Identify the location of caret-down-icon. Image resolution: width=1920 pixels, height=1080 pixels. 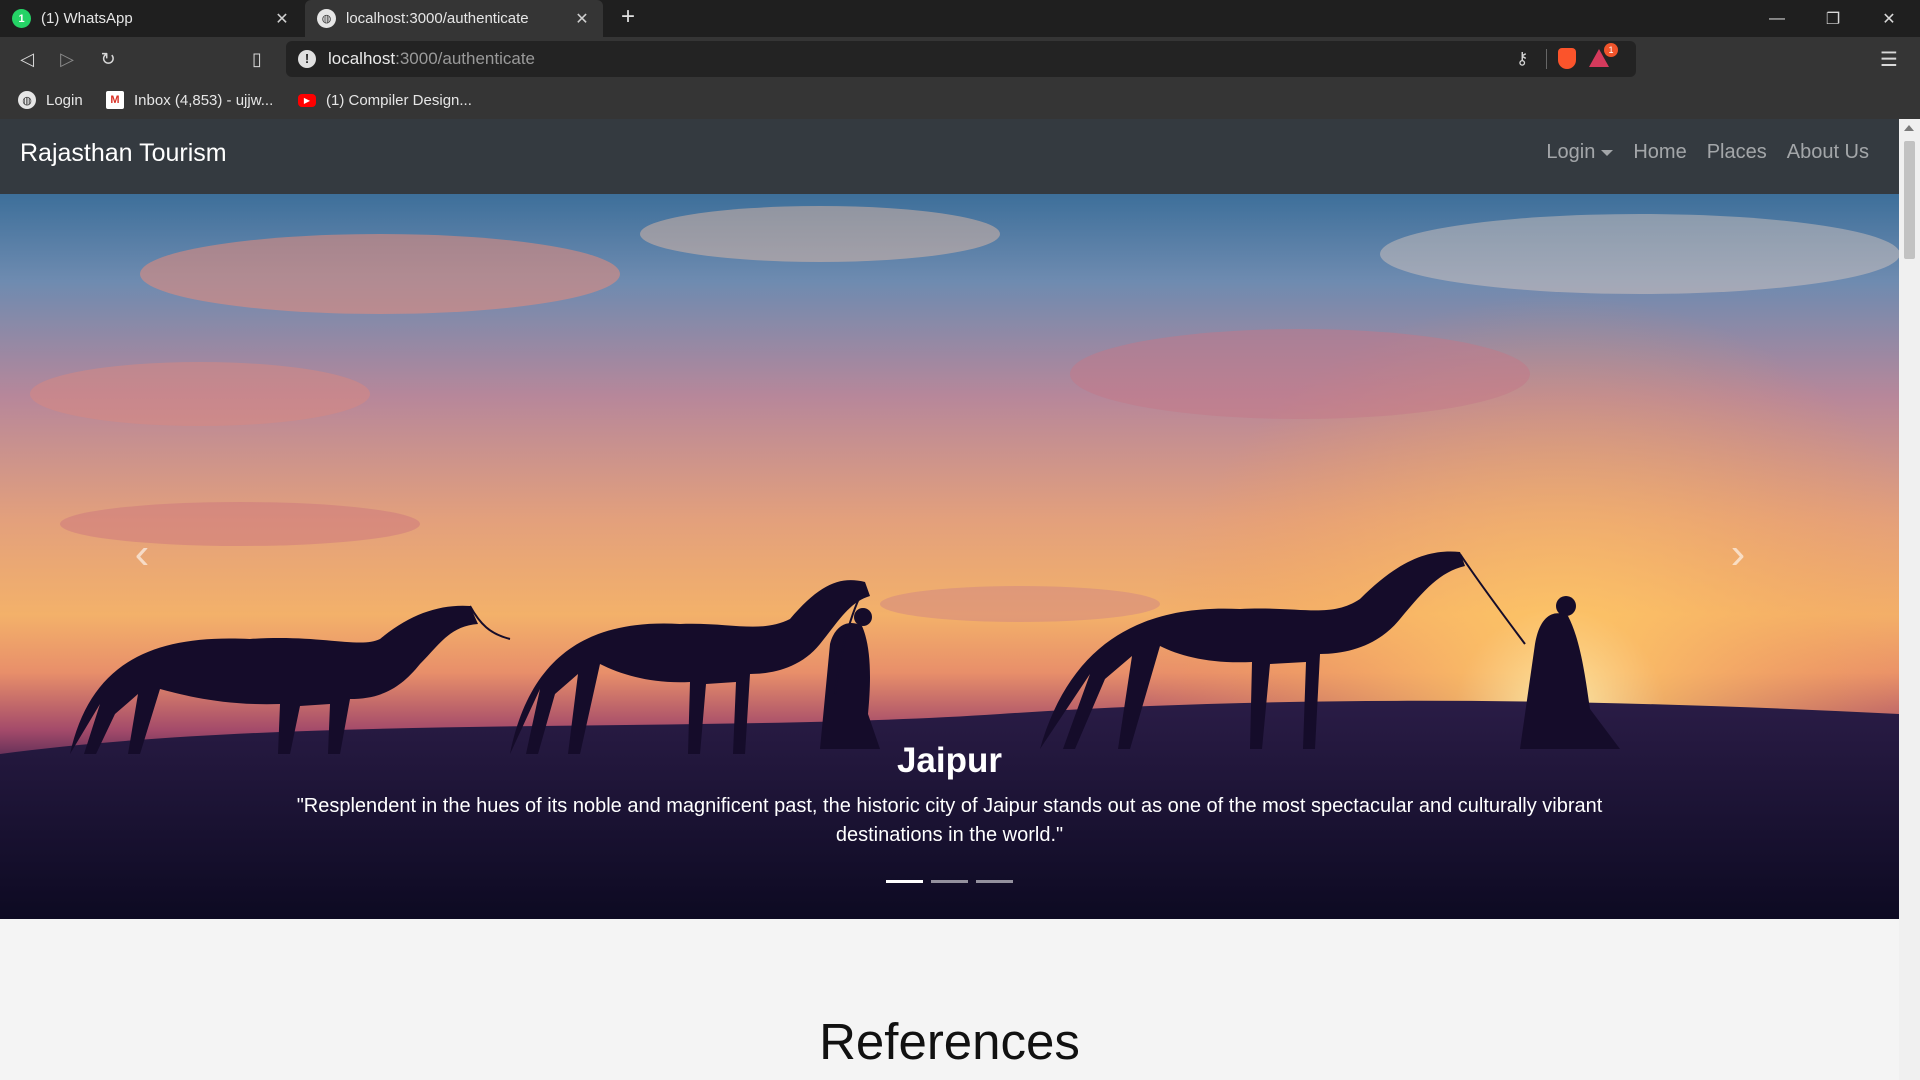
(1607, 152).